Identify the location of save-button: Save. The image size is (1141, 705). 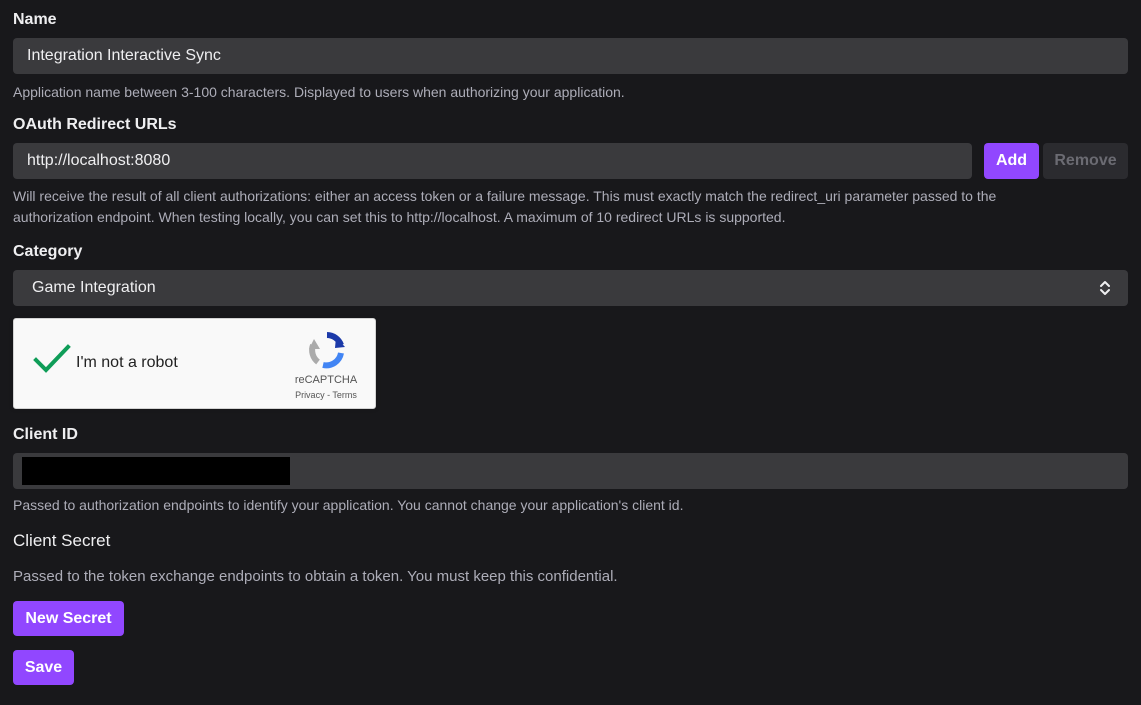
(43, 667).